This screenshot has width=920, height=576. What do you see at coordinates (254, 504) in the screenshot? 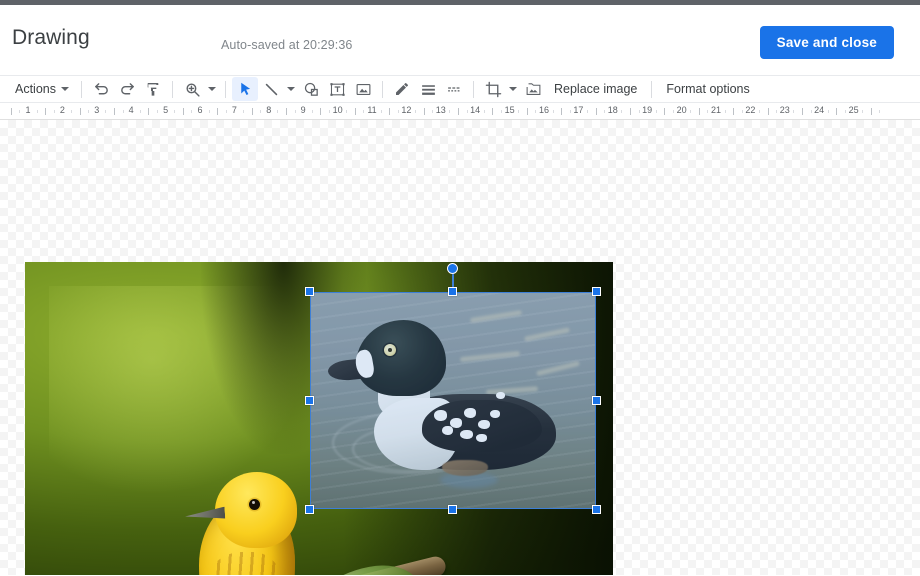
I see `bird-eye` at bounding box center [254, 504].